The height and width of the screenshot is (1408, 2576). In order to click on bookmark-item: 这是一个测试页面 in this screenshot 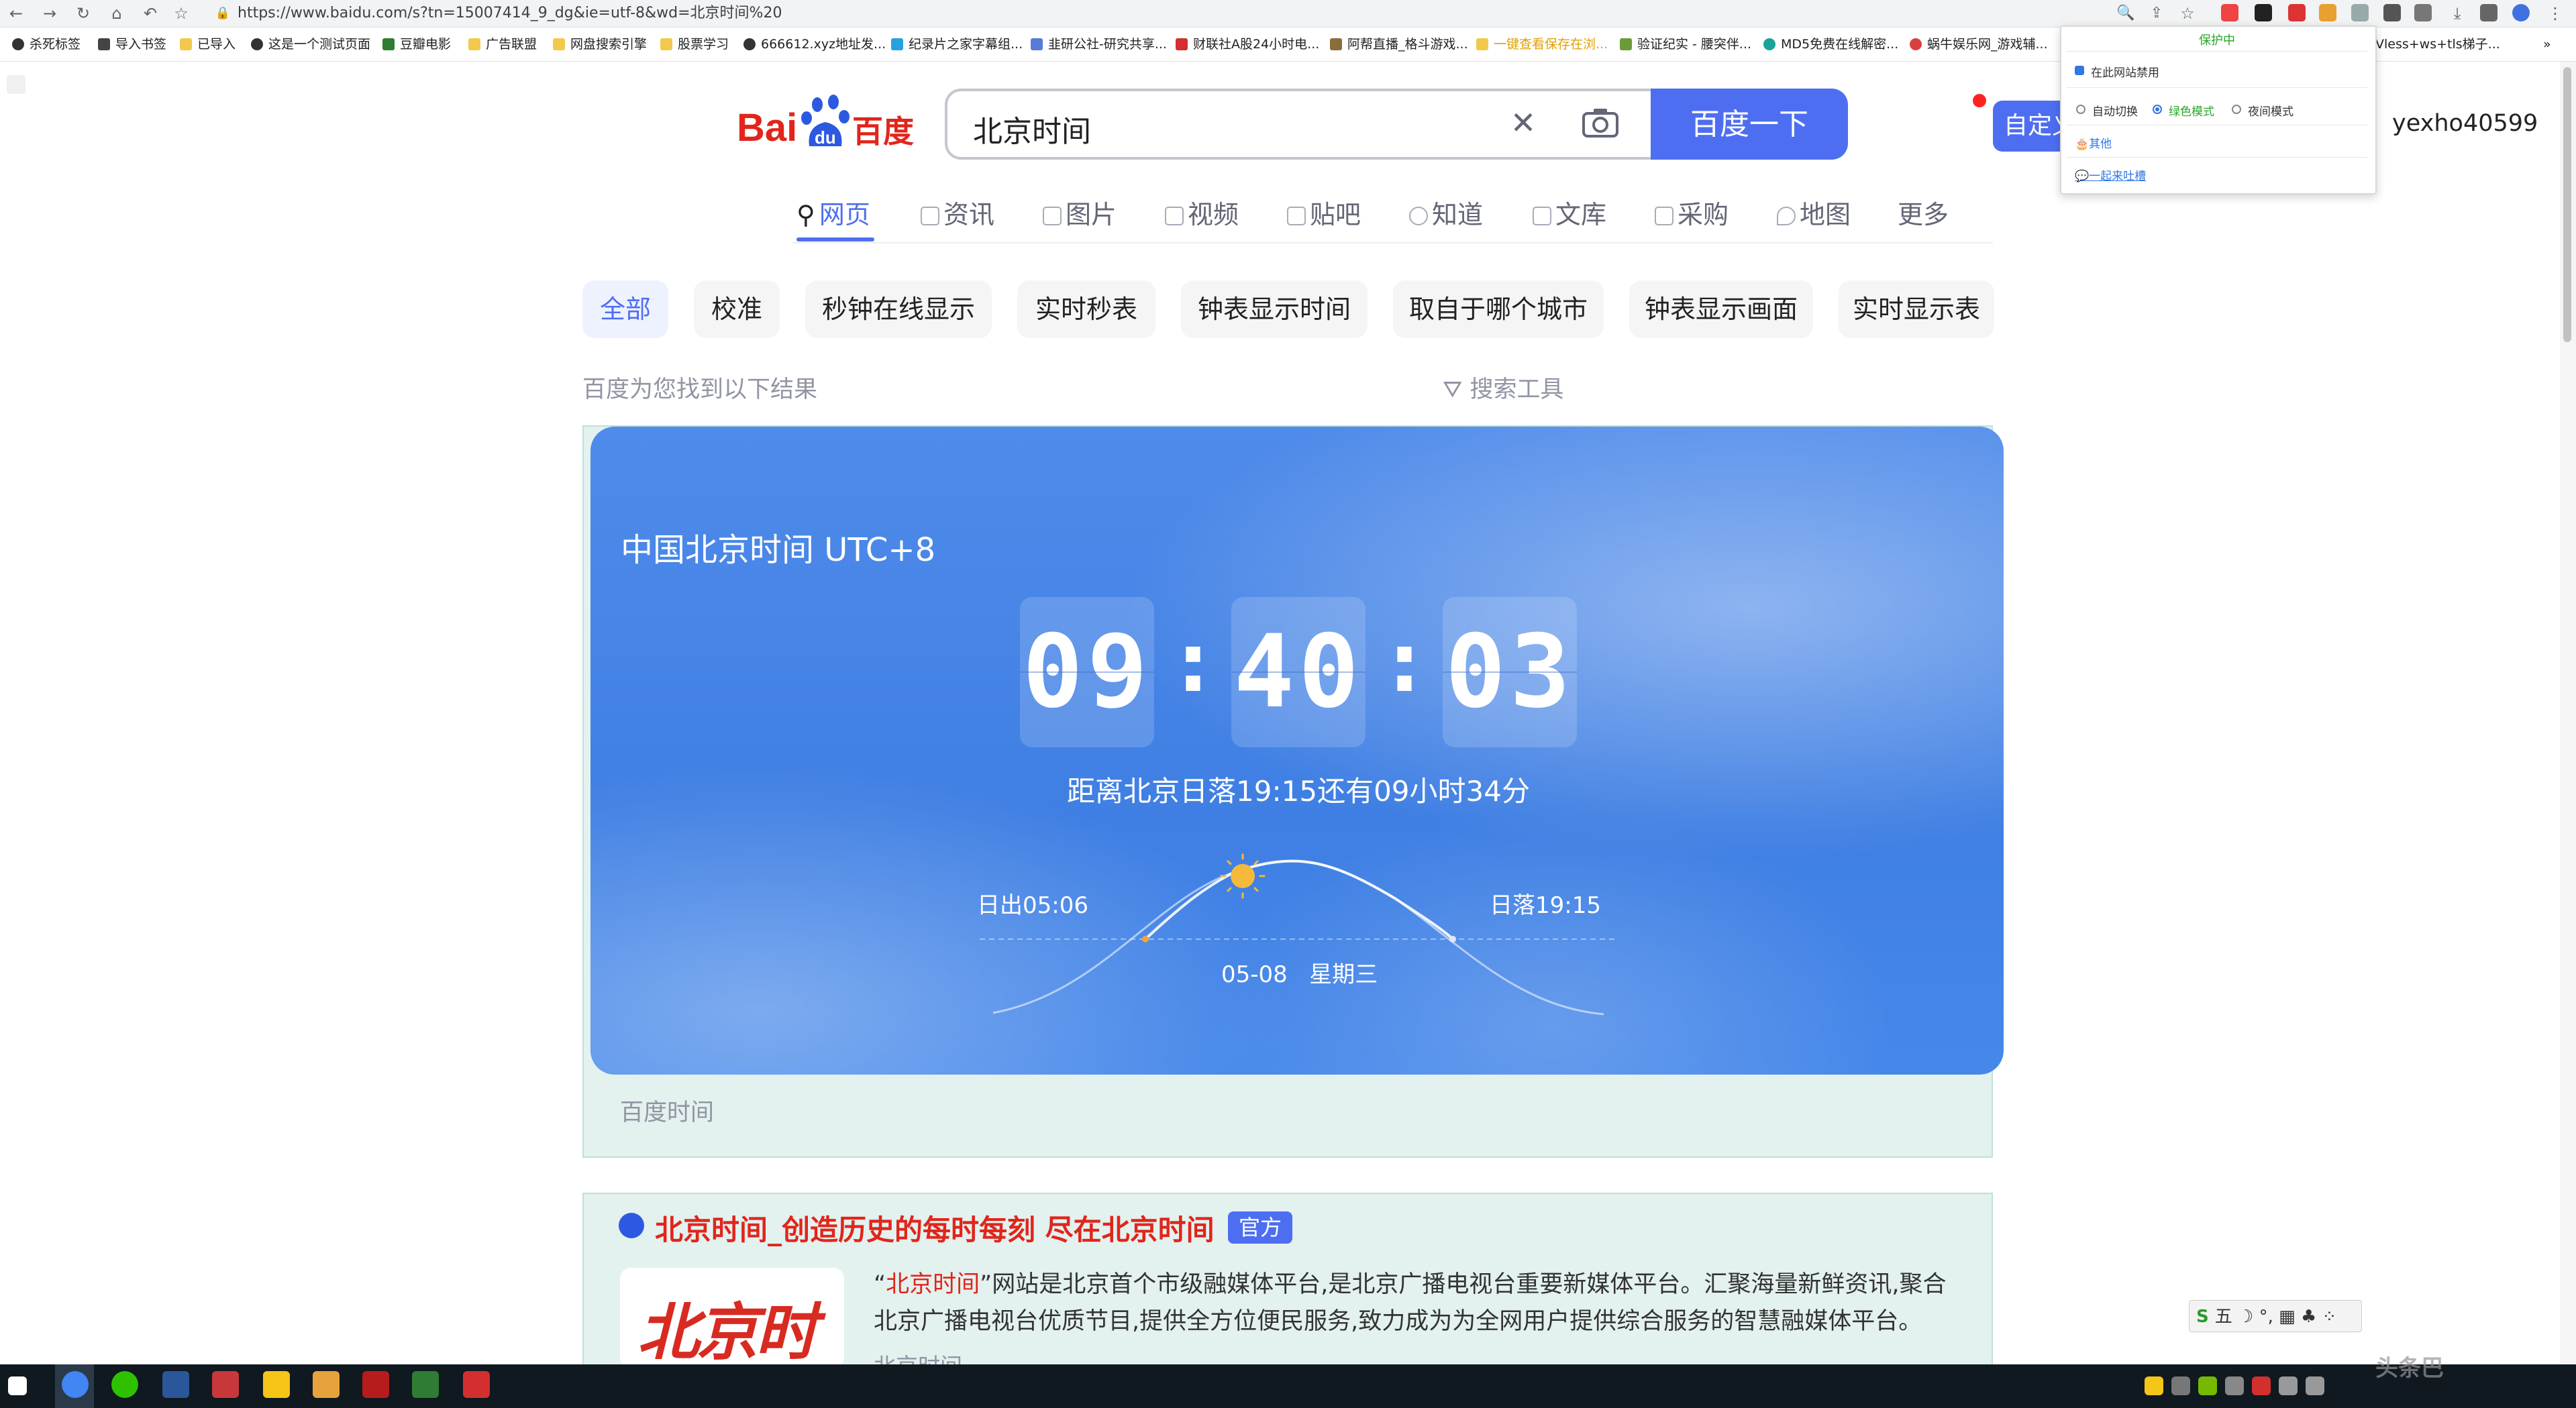, I will do `click(310, 44)`.